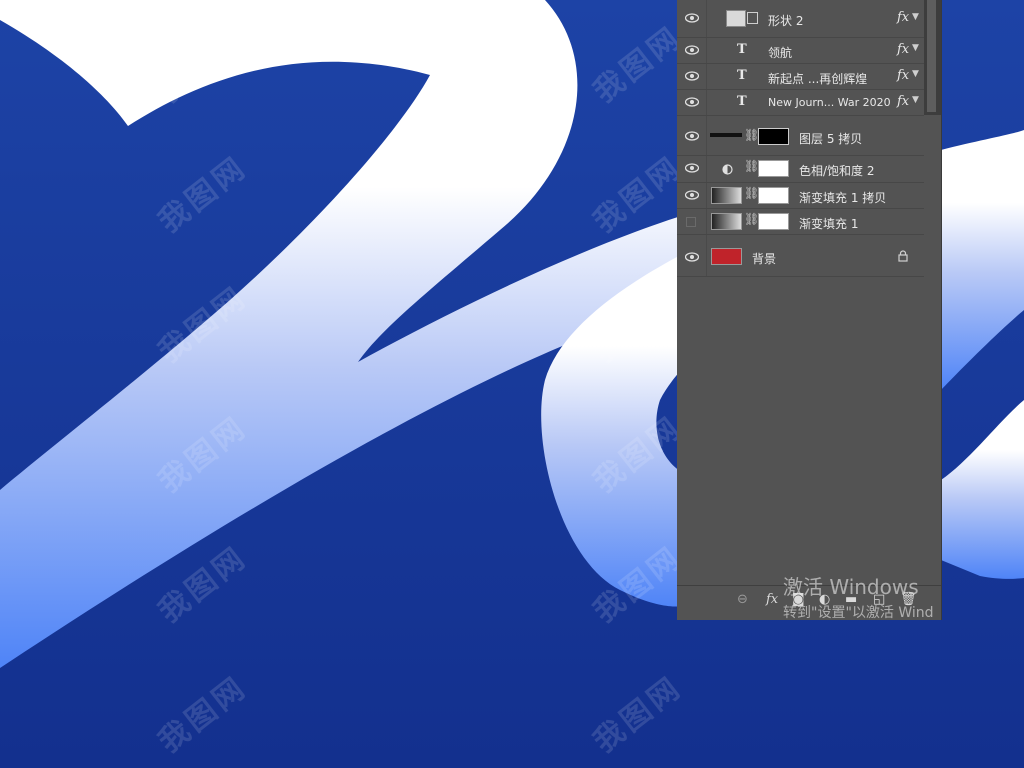 The height and width of the screenshot is (768, 1024). What do you see at coordinates (903, 256) in the screenshot?
I see `lock-icon` at bounding box center [903, 256].